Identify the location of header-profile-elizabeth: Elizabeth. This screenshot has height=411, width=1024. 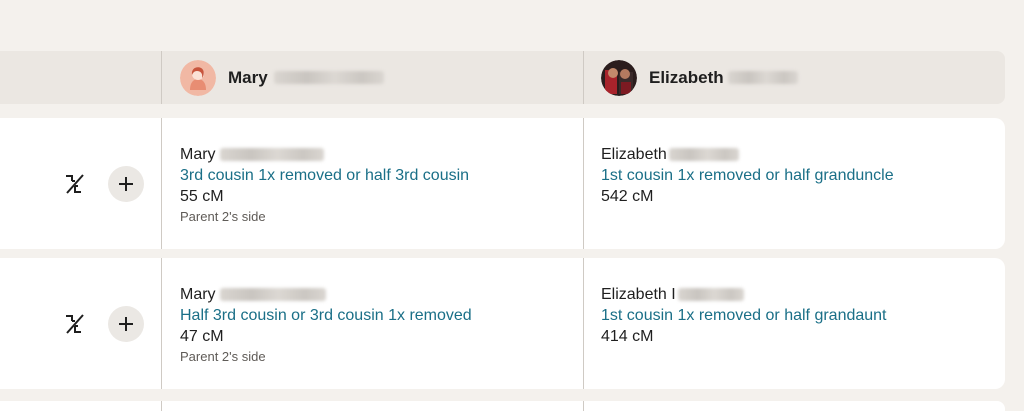
(699, 77).